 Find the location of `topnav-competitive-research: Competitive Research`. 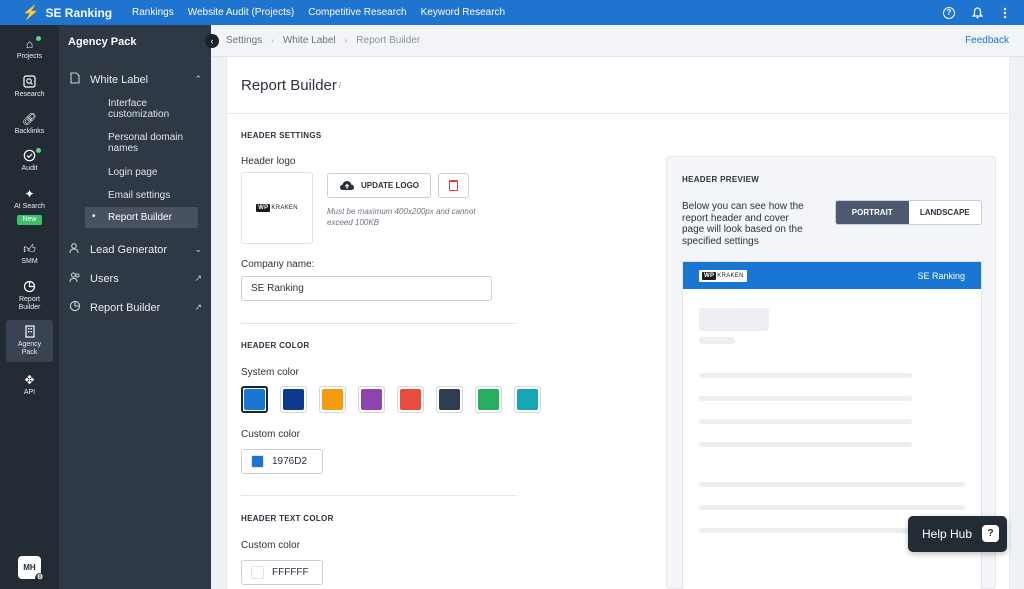

topnav-competitive-research: Competitive Research is located at coordinates (357, 12).